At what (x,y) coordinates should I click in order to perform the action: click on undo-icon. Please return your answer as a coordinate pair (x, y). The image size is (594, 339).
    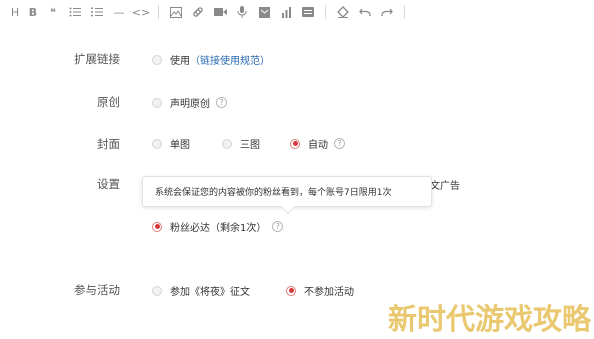
    Looking at the image, I should click on (365, 12).